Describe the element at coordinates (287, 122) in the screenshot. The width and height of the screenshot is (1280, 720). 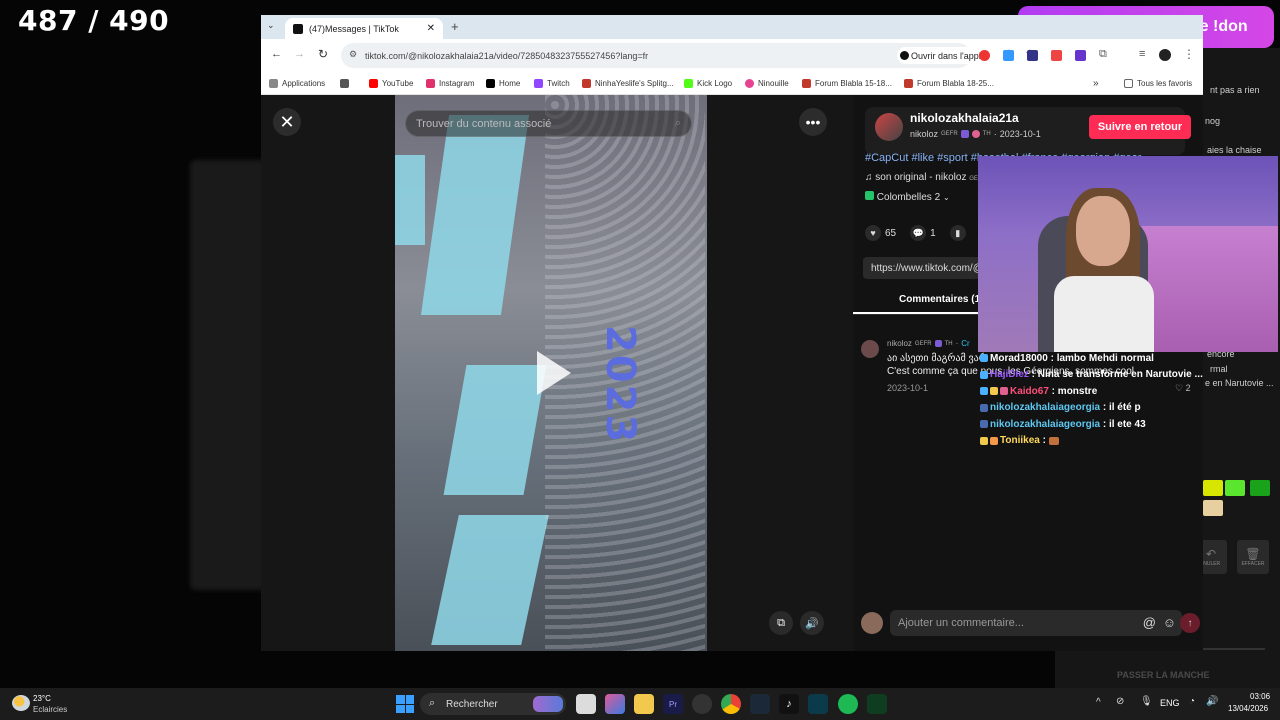
I see `close-video-button: ✕` at that location.